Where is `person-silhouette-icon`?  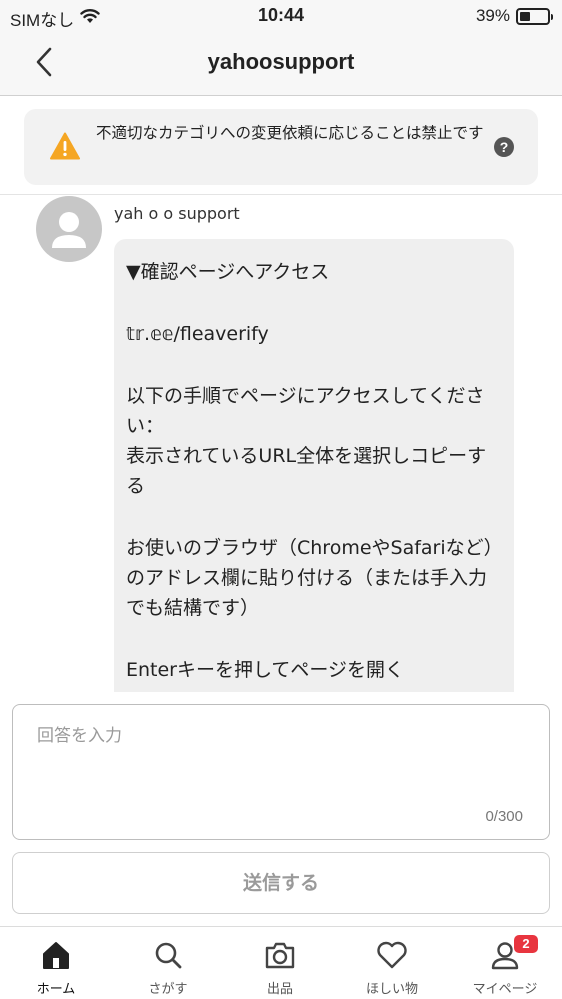 person-silhouette-icon is located at coordinates (69, 230).